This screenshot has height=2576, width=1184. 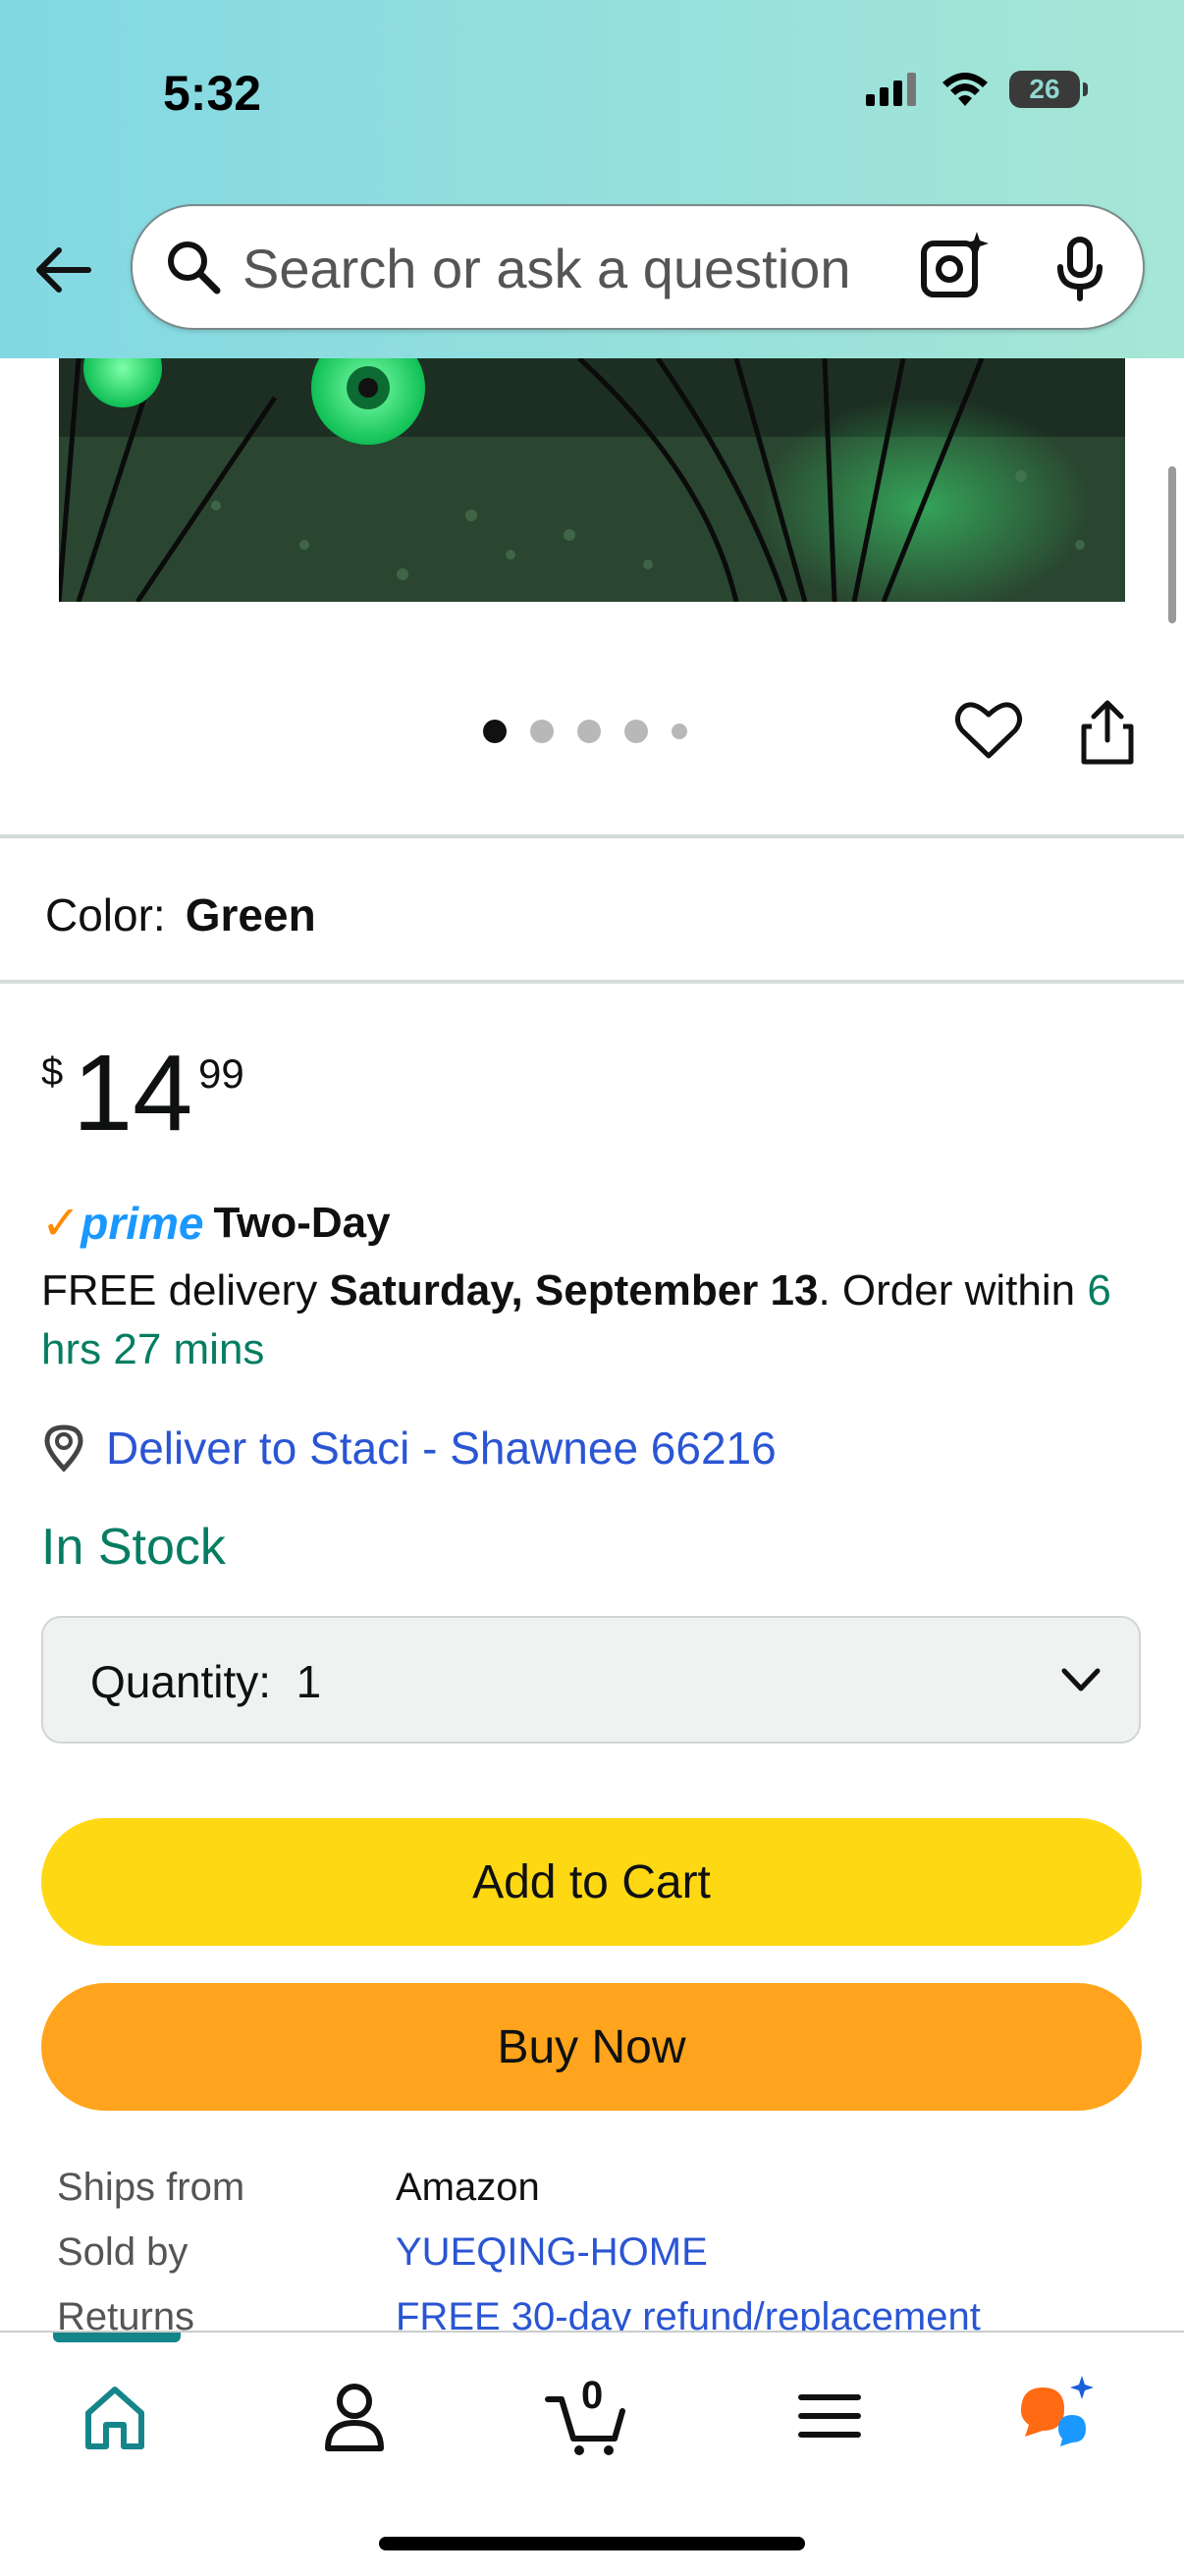 I want to click on account-icon, so click(x=355, y=2416).